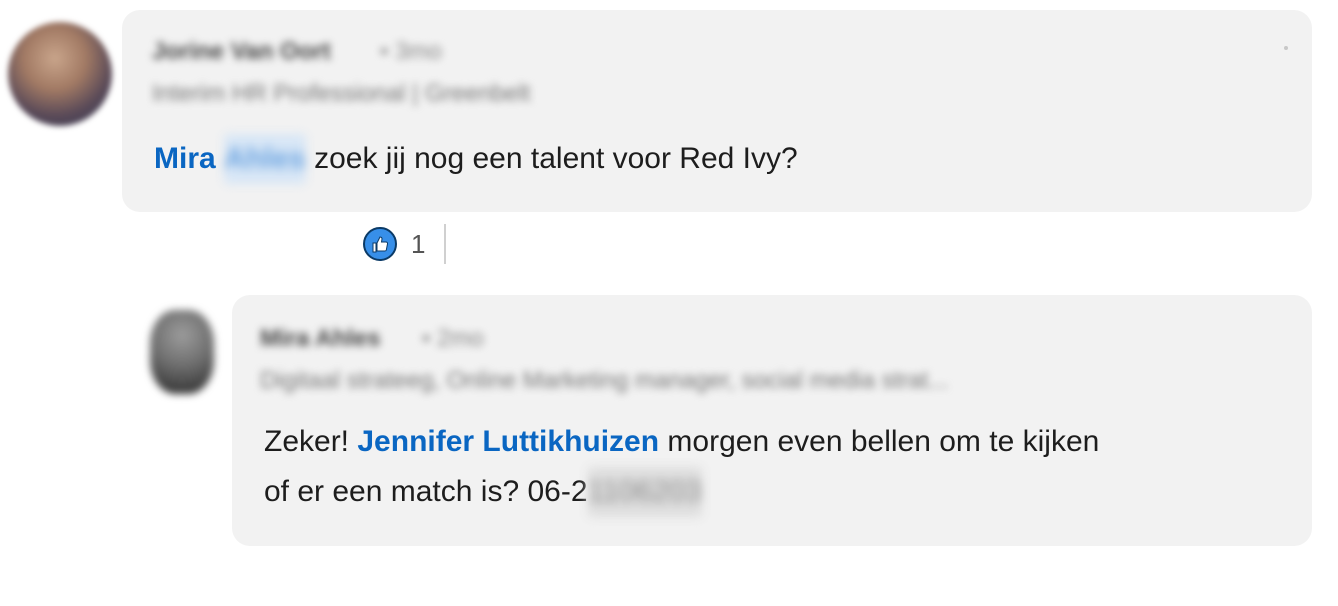  Describe the element at coordinates (60, 74) in the screenshot. I see `commenter-avatar` at that location.